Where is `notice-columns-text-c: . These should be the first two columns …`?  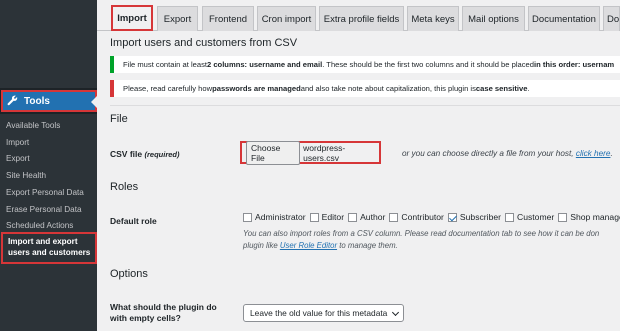 notice-columns-text-c: . These should be the first two columns … is located at coordinates (428, 64).